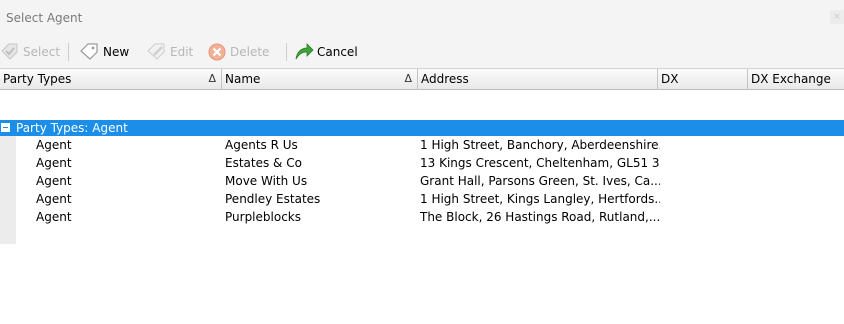  What do you see at coordinates (182, 52) in the screenshot?
I see `edit-button-label: Edit` at bounding box center [182, 52].